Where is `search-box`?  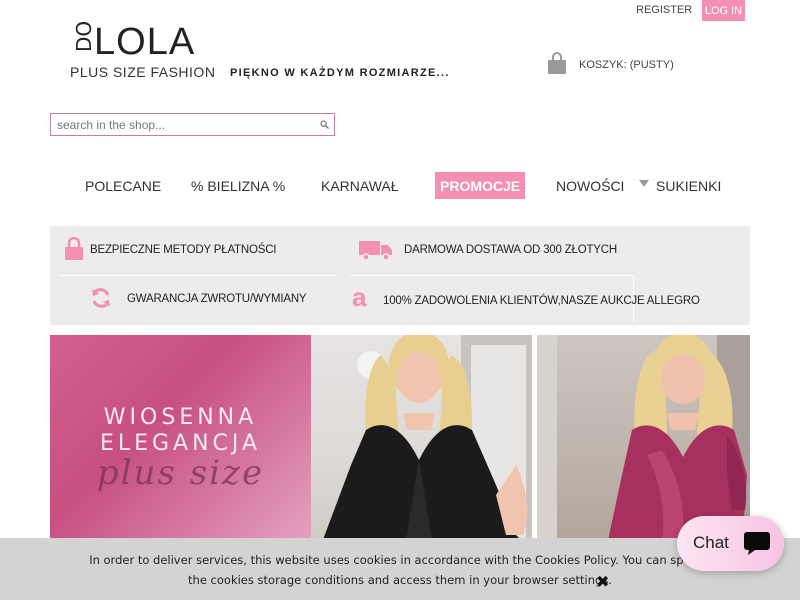 search-box is located at coordinates (192, 124).